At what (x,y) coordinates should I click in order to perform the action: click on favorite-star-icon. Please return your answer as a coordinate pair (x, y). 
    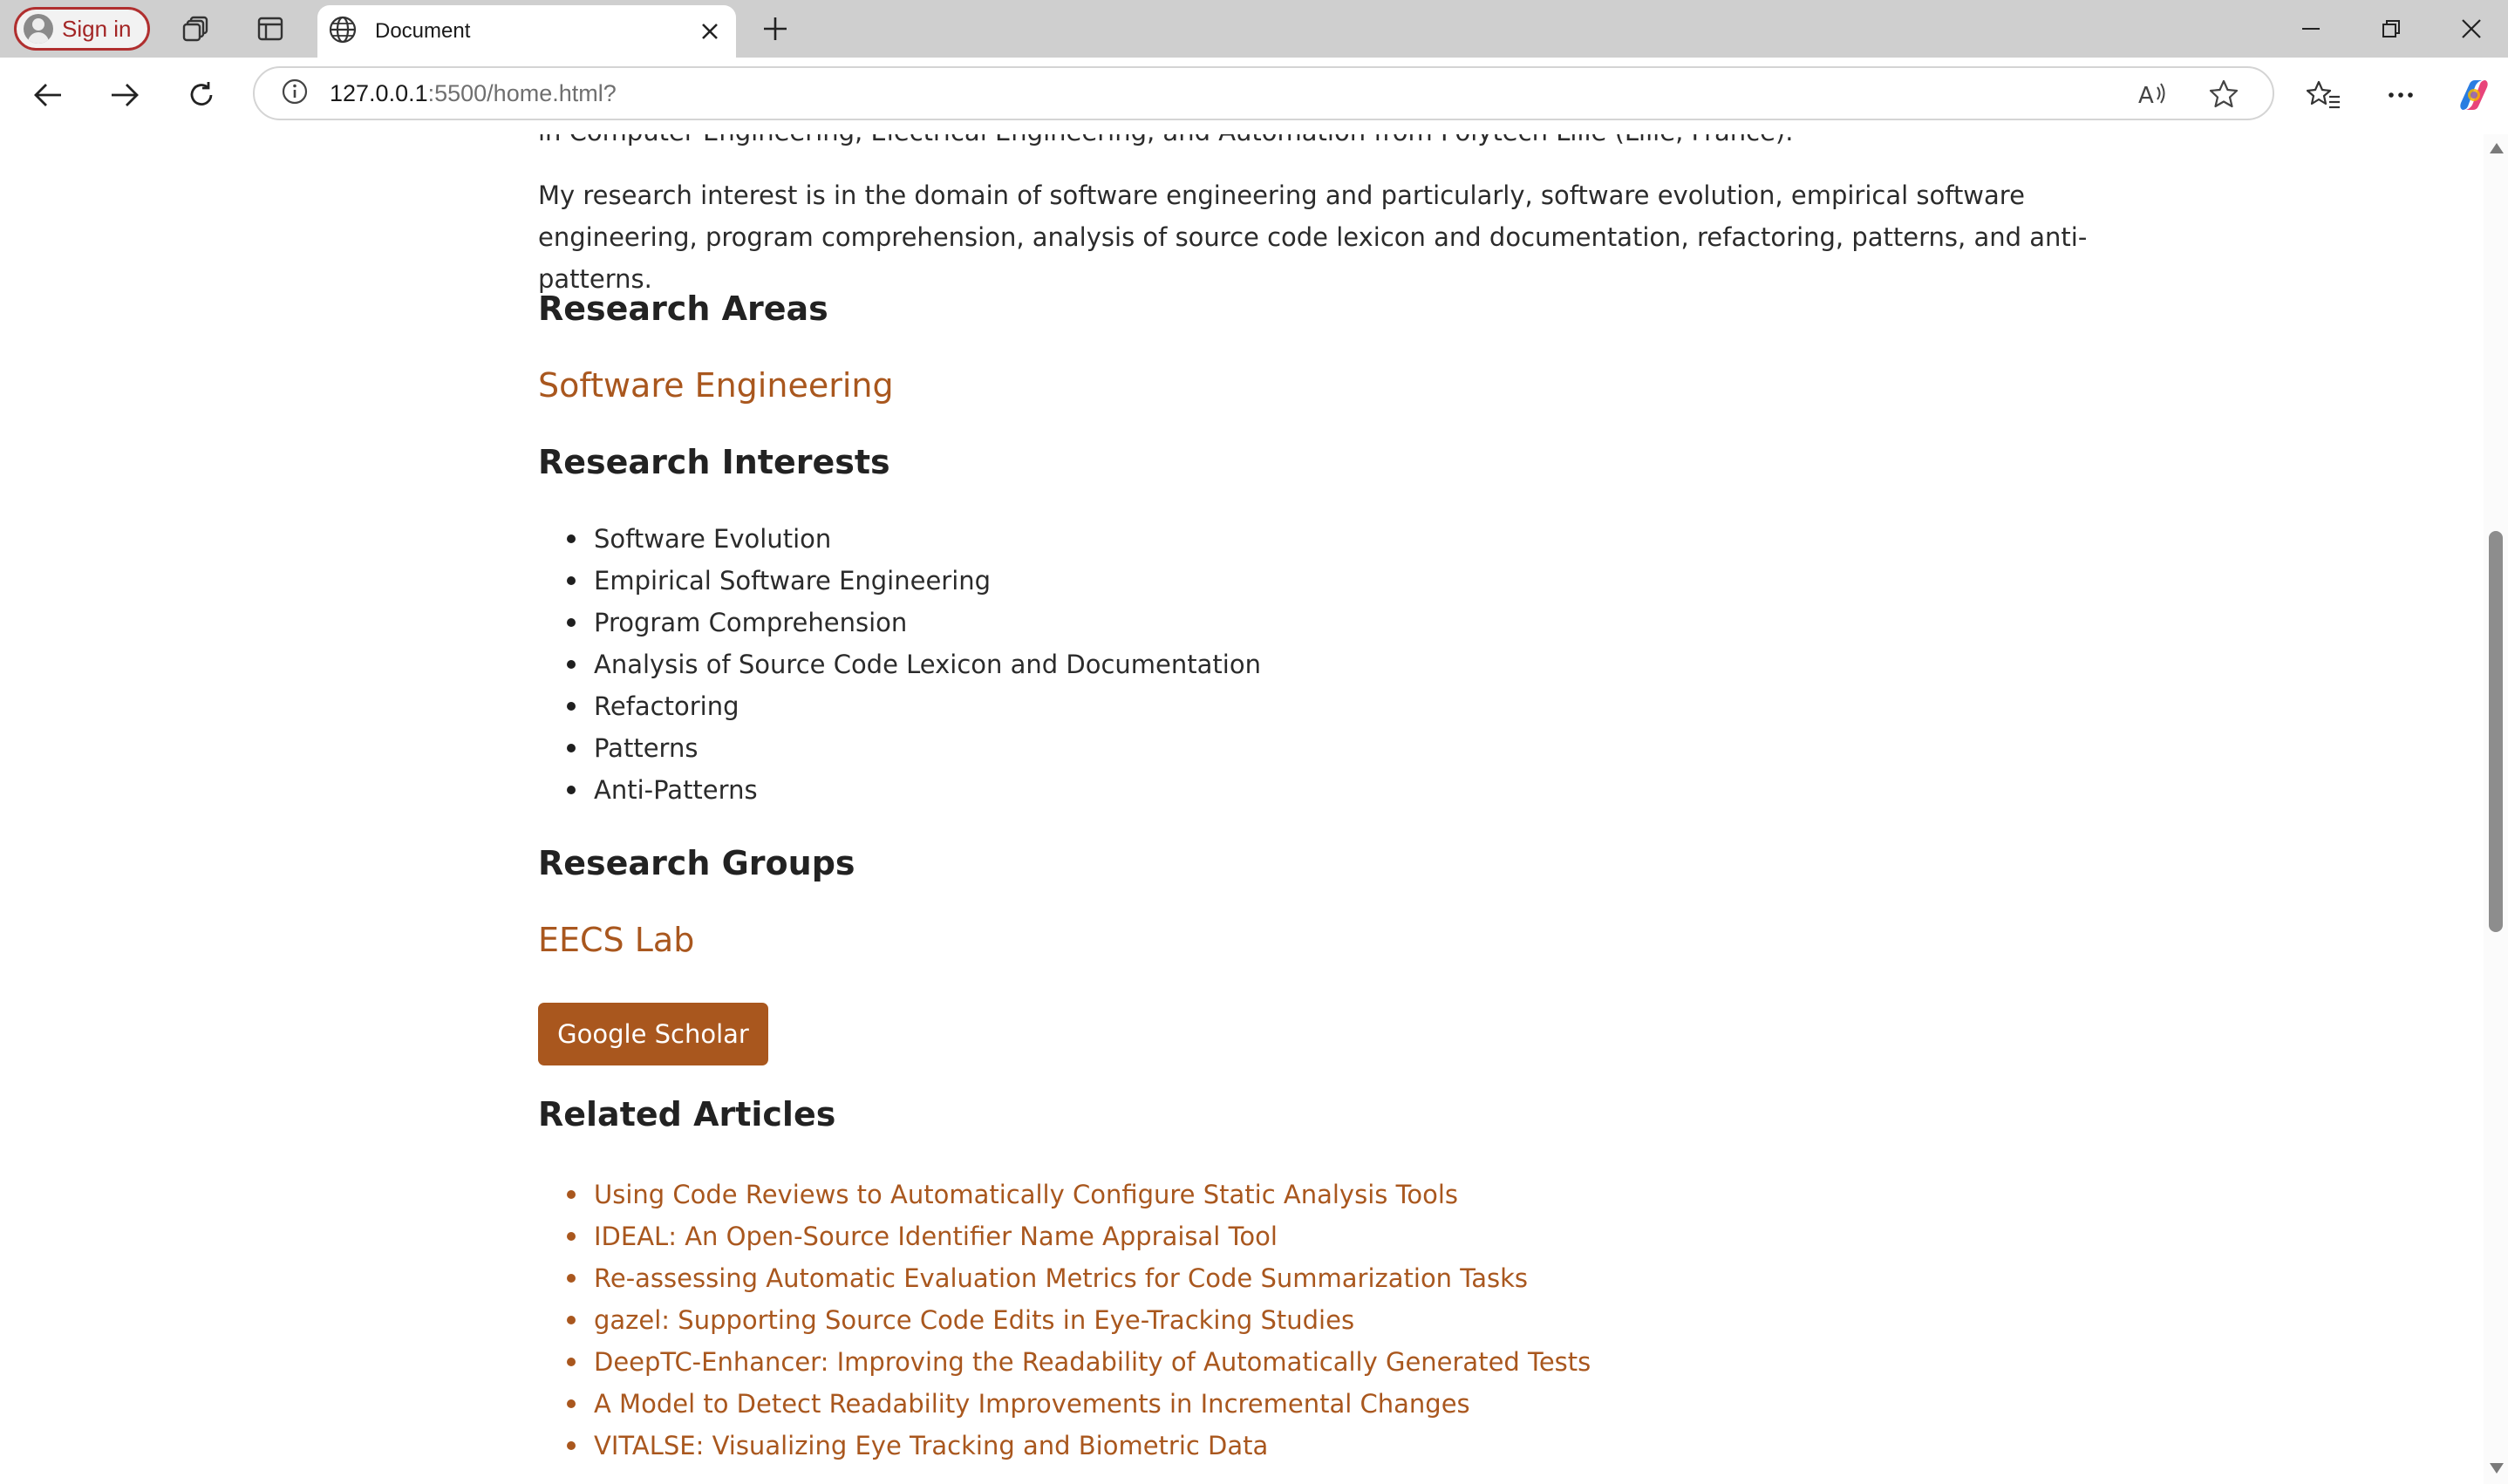
    Looking at the image, I should click on (2223, 96).